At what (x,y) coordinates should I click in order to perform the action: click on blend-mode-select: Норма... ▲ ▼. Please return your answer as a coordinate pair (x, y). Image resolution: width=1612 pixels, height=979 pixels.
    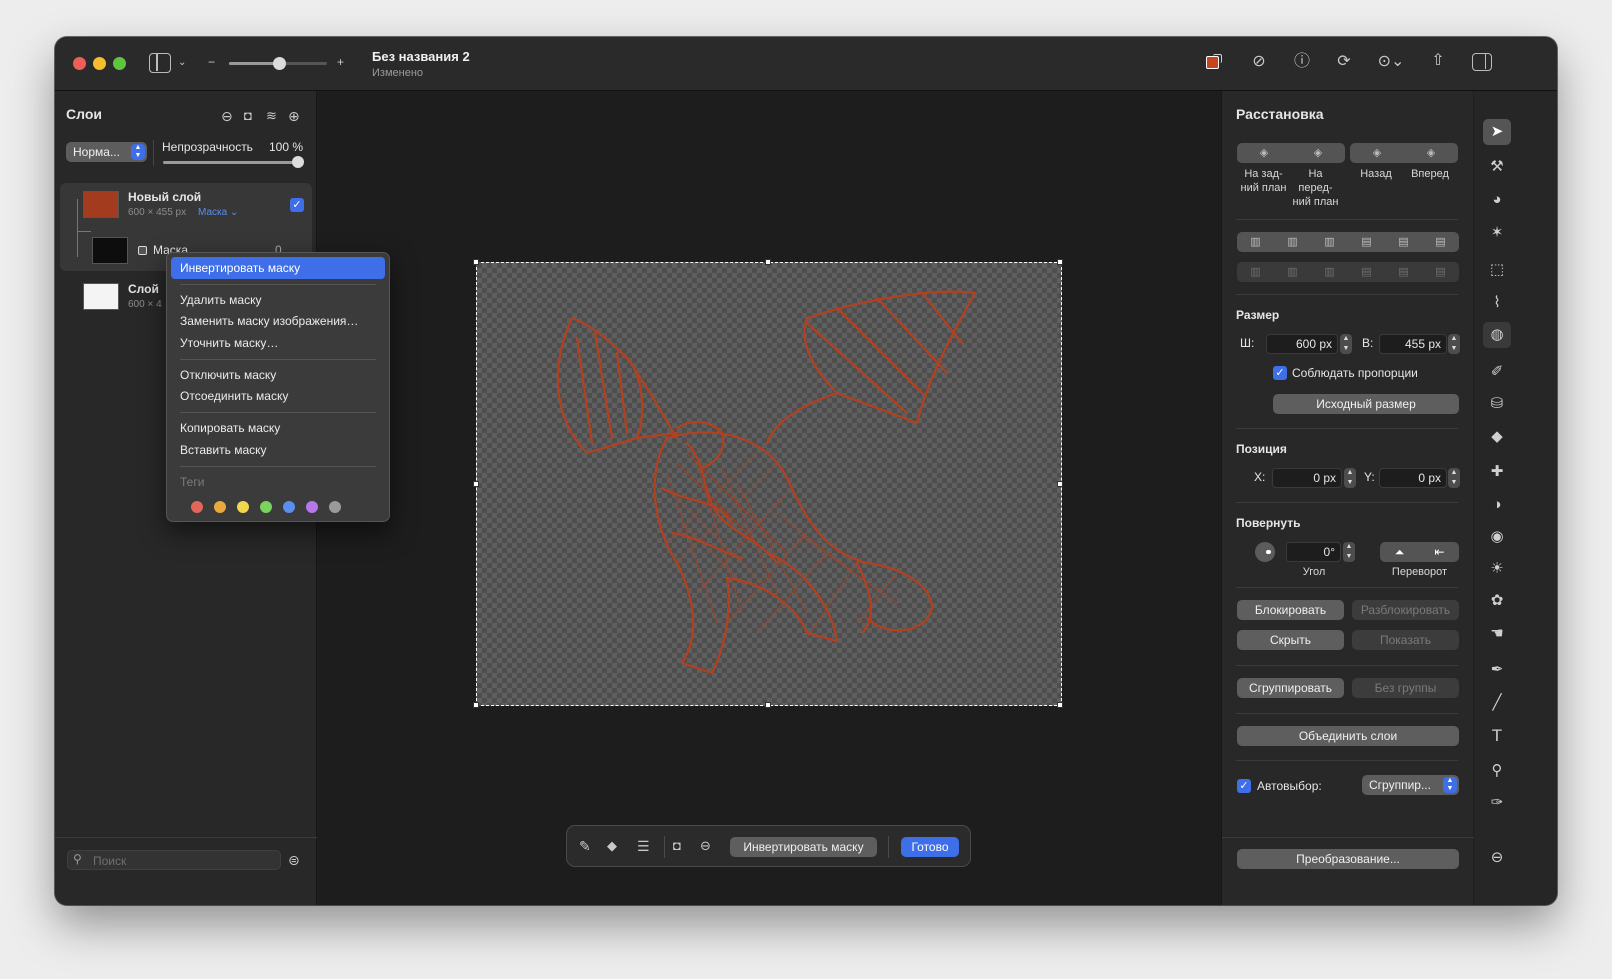
    Looking at the image, I should click on (106, 152).